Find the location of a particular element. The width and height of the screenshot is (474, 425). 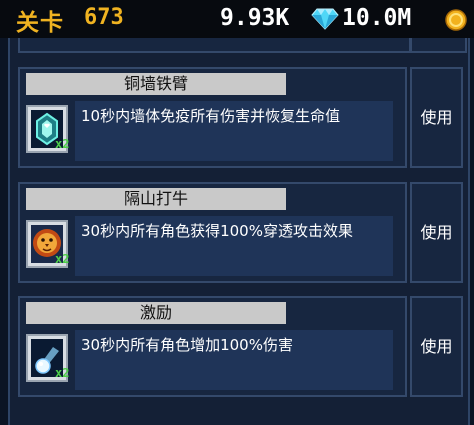

item-title: 隔山打牛 is located at coordinates (156, 199).